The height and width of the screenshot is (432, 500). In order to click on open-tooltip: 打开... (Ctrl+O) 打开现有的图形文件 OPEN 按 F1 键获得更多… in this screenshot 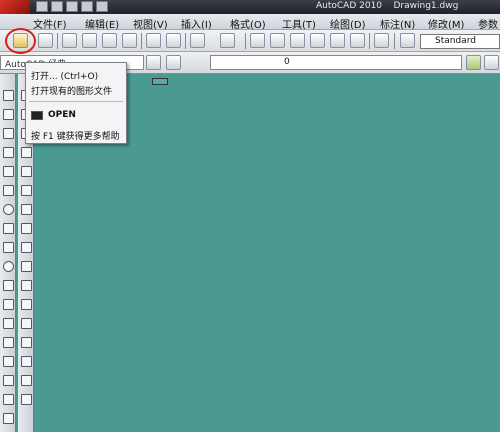, I will do `click(76, 103)`.